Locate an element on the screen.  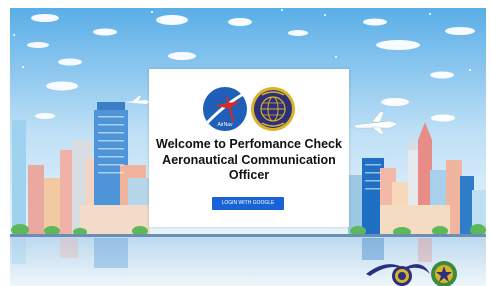
airnav-logo-icon: AirNav is located at coordinates (225, 109).